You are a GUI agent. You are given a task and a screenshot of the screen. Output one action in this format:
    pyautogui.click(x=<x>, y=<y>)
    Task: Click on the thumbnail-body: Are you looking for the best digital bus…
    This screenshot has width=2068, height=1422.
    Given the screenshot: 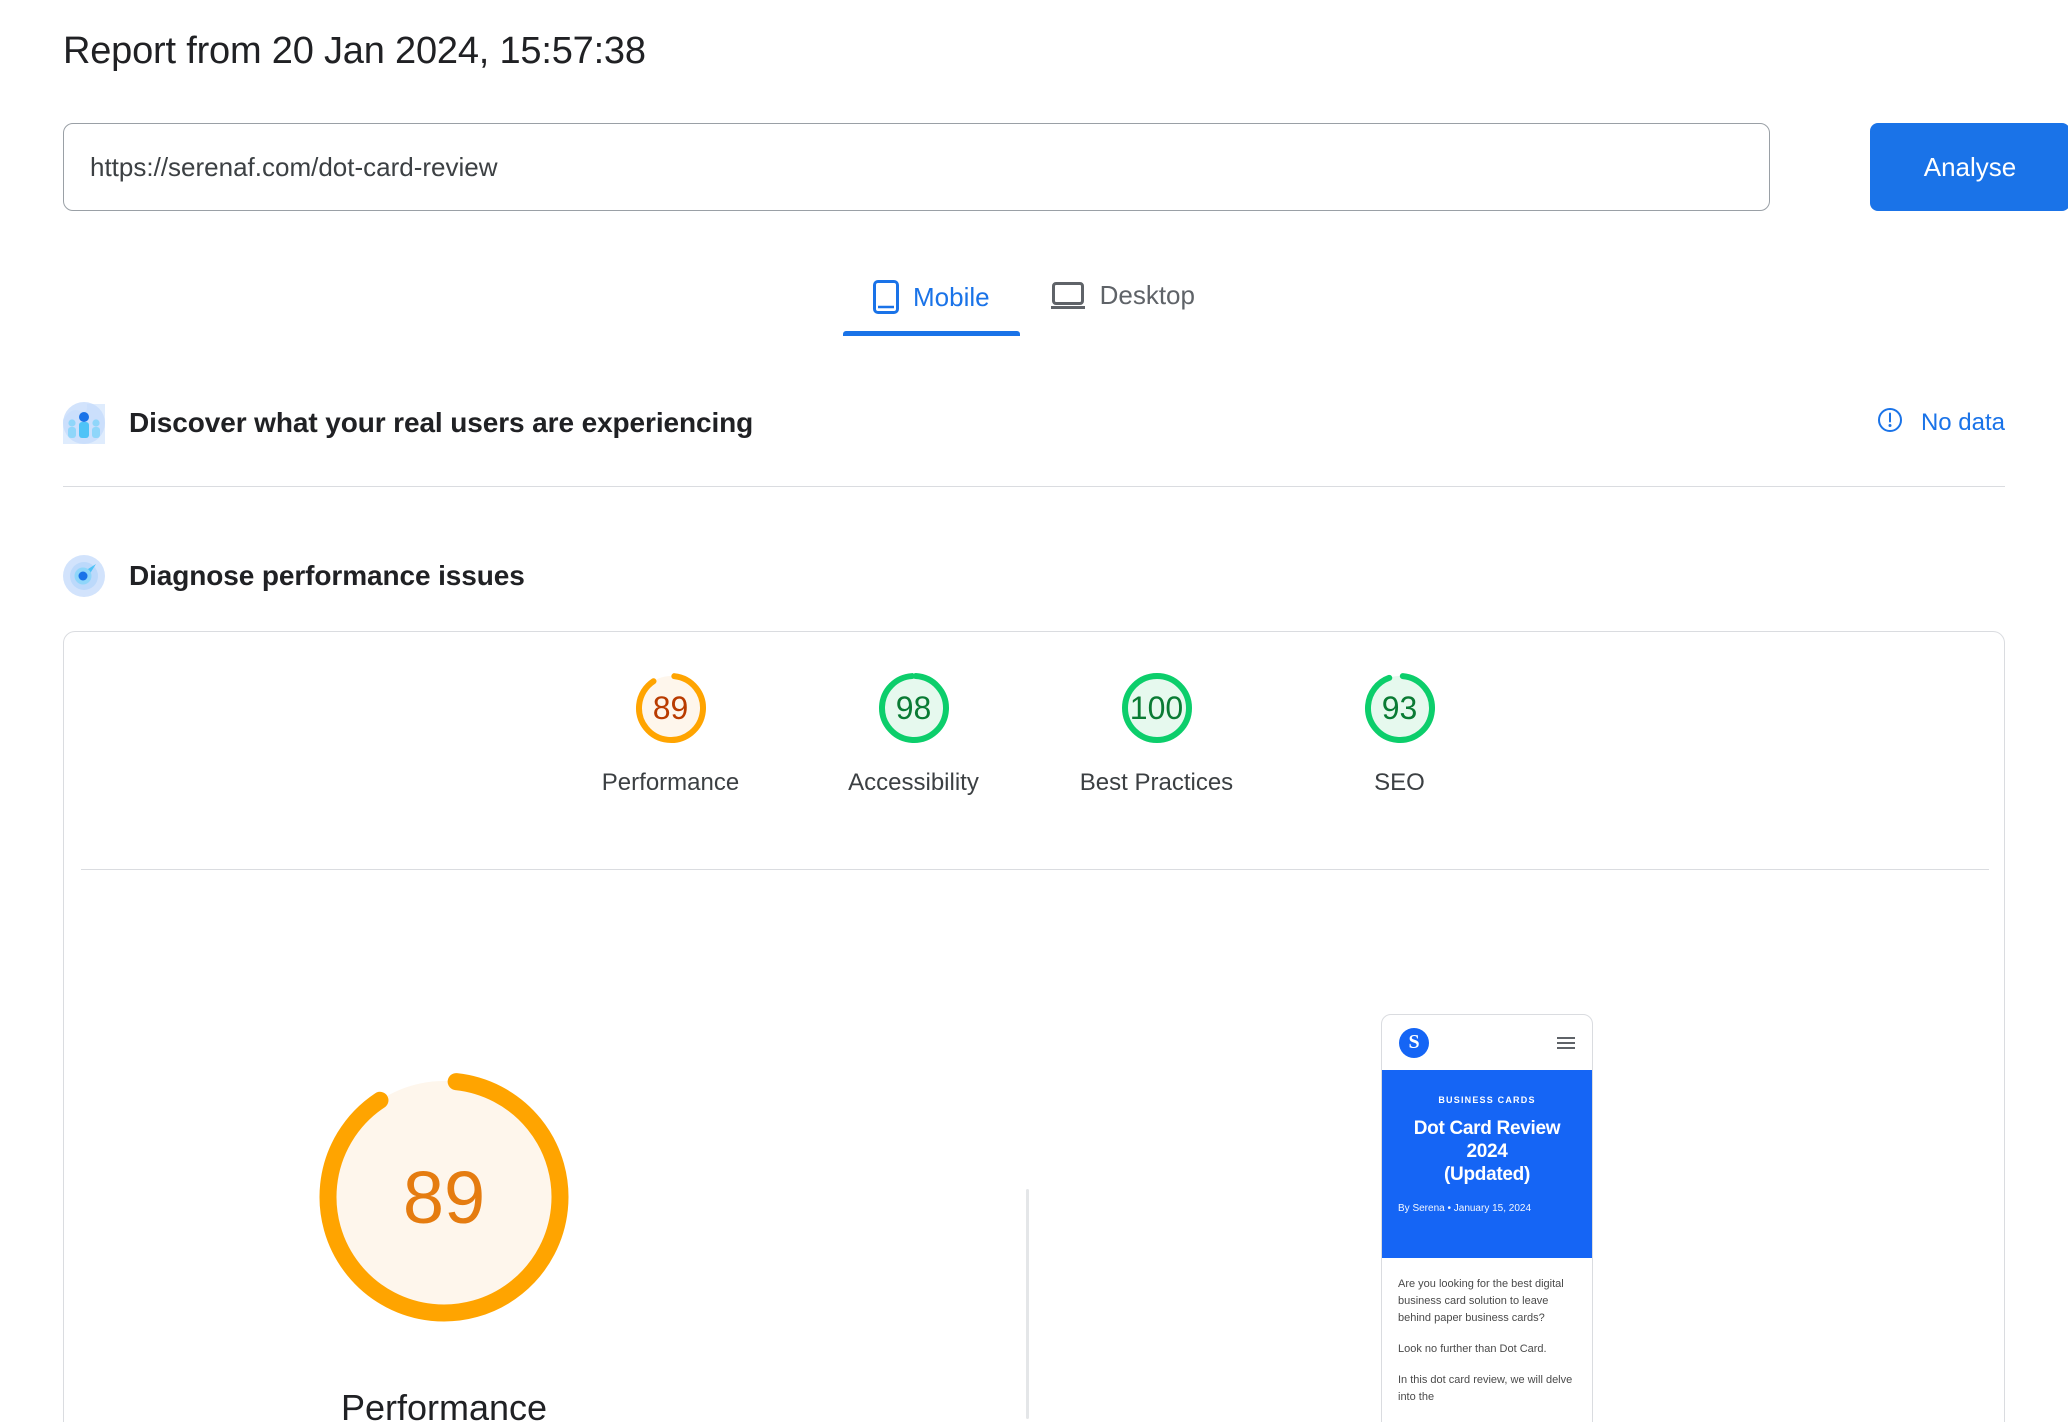 What is the action you would take?
    pyautogui.click(x=1487, y=1332)
    